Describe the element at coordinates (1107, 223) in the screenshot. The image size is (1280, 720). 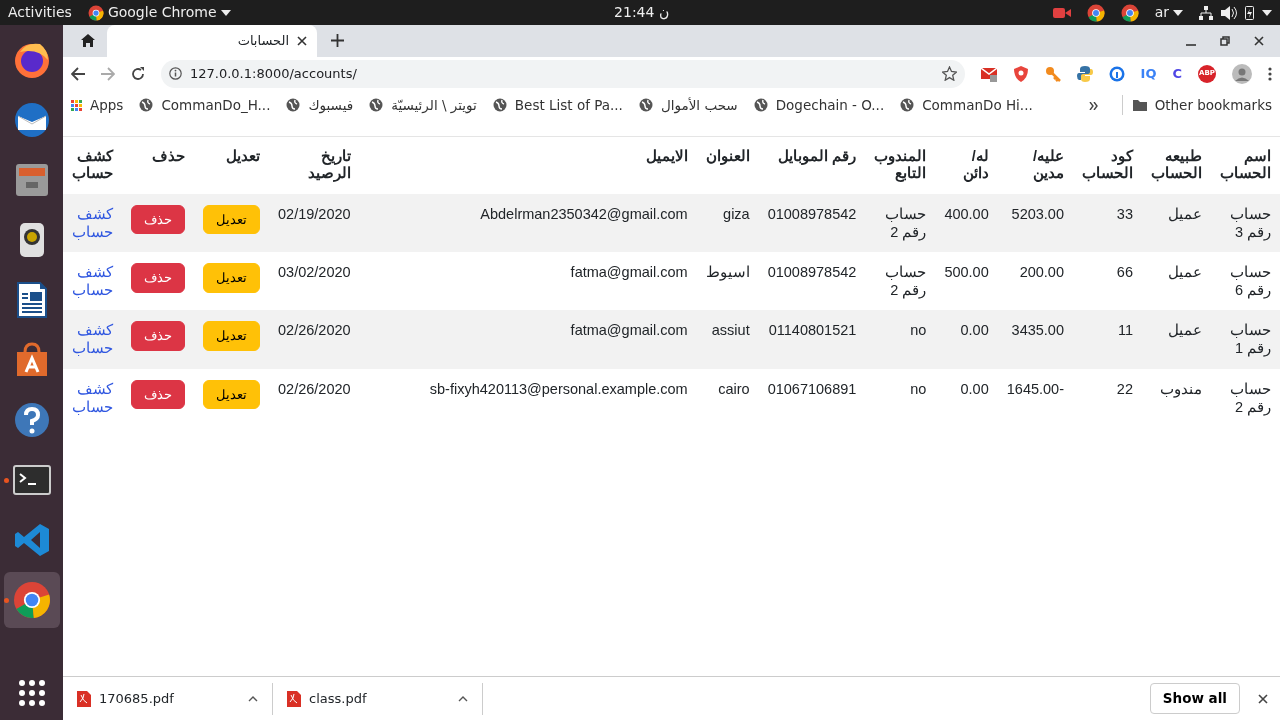
I see `table-cell: 33` at that location.